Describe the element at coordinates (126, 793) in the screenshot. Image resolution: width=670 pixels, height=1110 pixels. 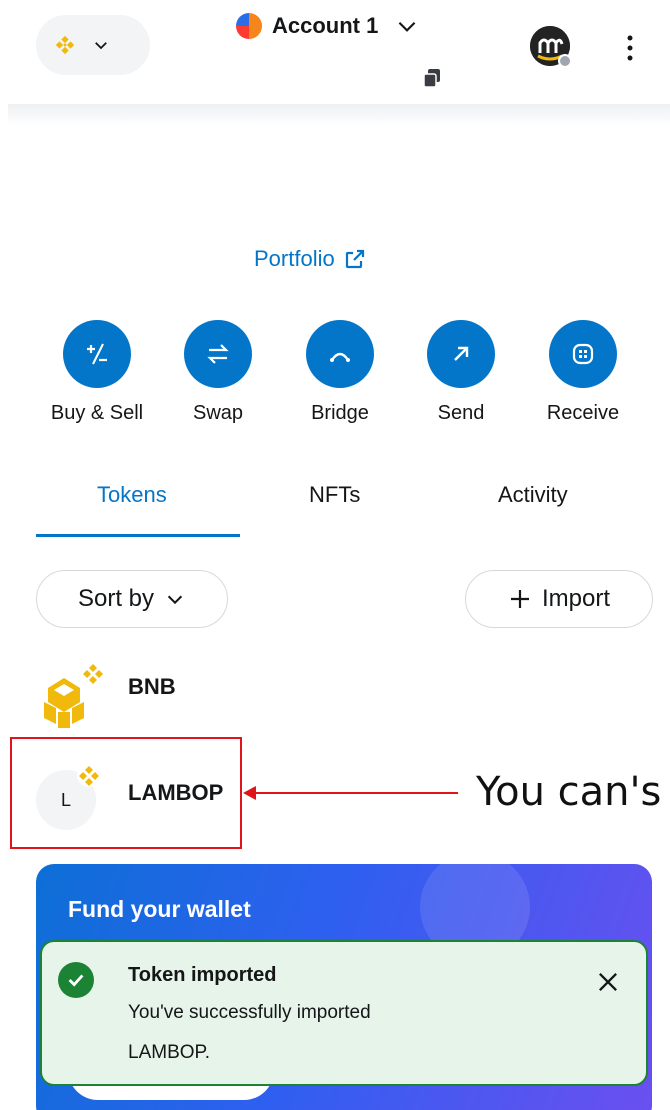
I see `annotation-highlight-box` at that location.